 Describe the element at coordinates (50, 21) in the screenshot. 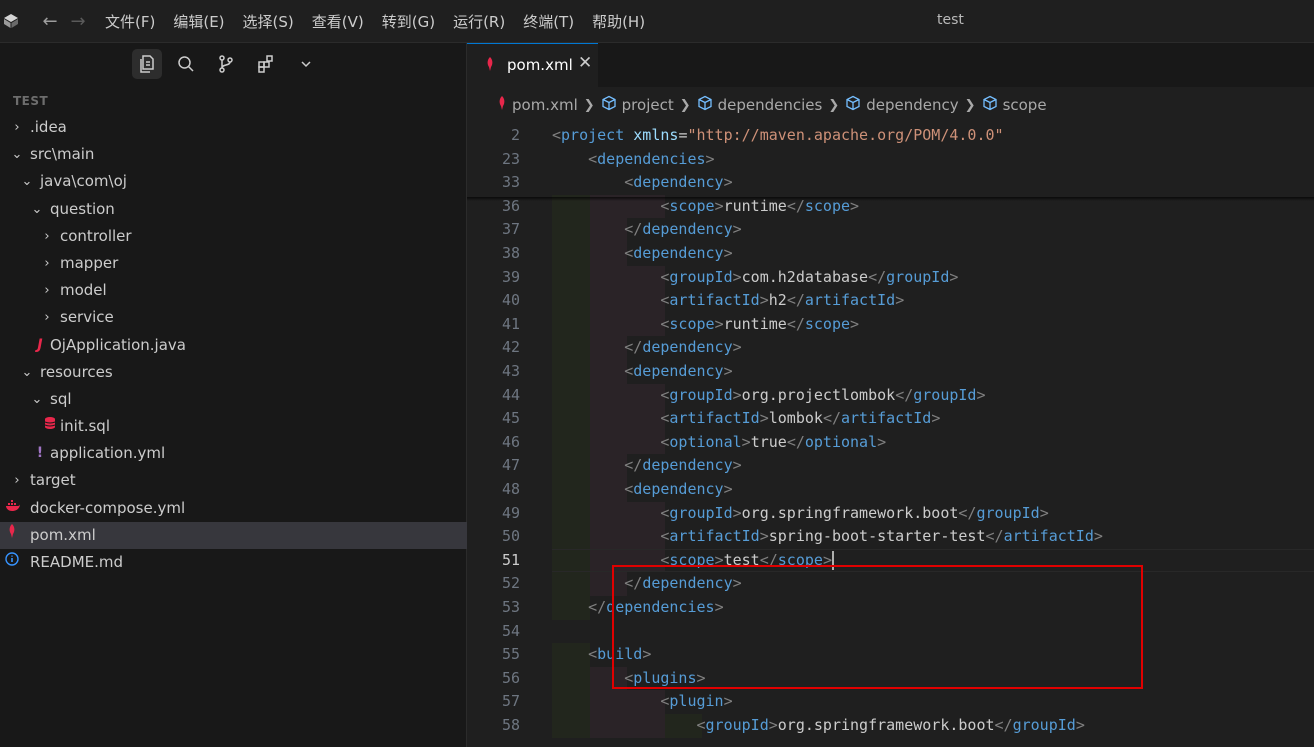

I see `back-arrow-icon: ←` at that location.